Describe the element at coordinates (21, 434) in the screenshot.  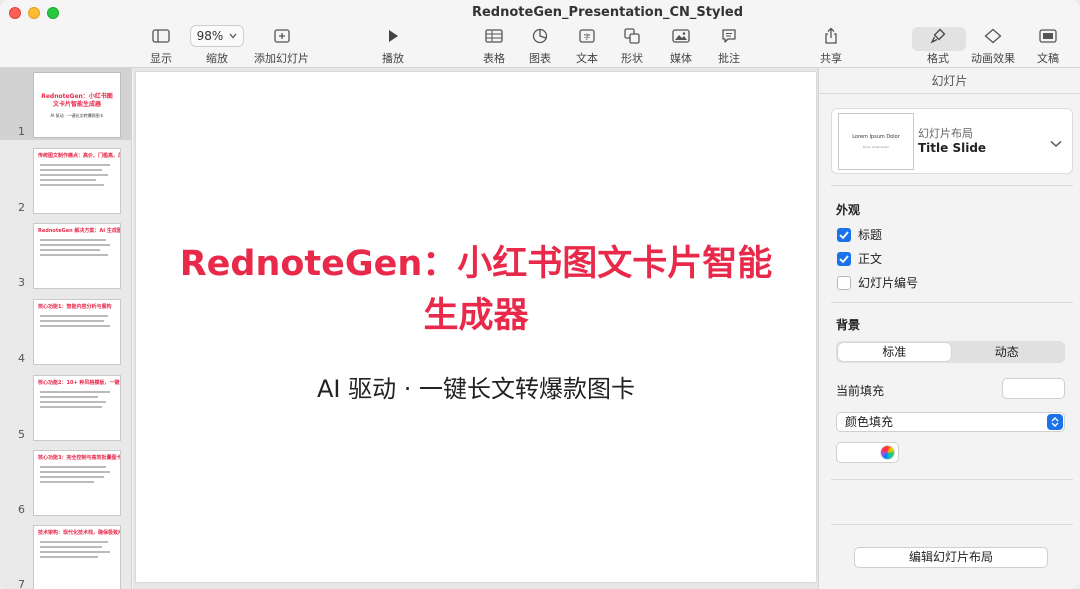
I see `slide-number: 5` at that location.